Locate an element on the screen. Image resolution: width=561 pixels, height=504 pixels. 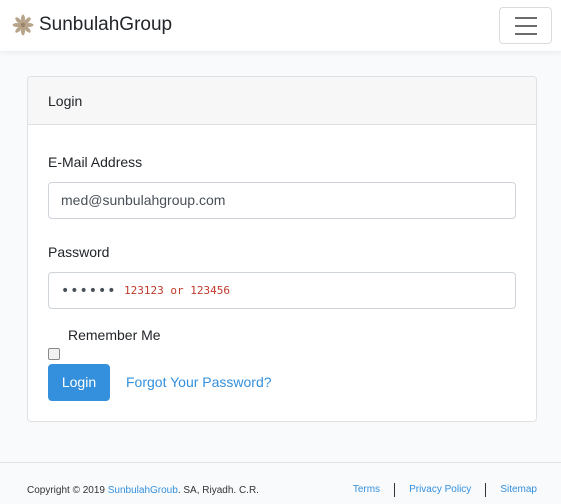
email-field: med@sunbulahgroup.com is located at coordinates (282, 200).